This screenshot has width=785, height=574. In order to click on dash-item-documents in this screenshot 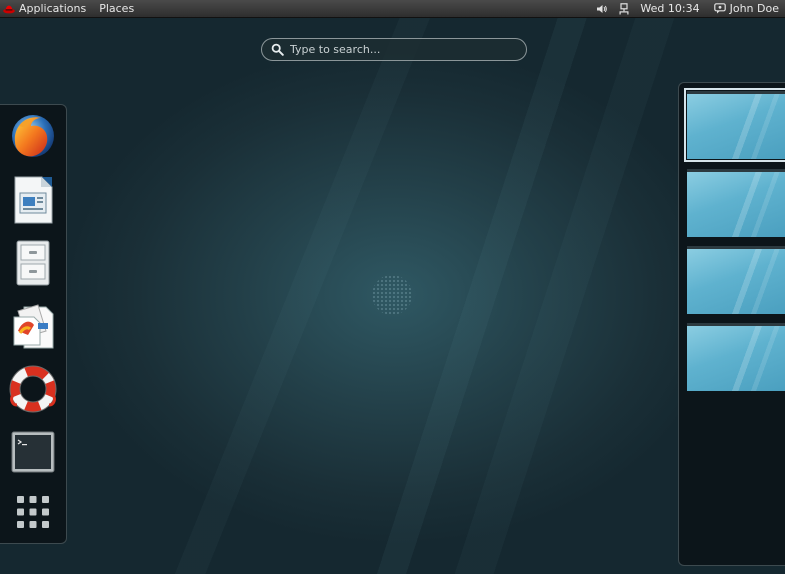, I will do `click(33, 326)`.